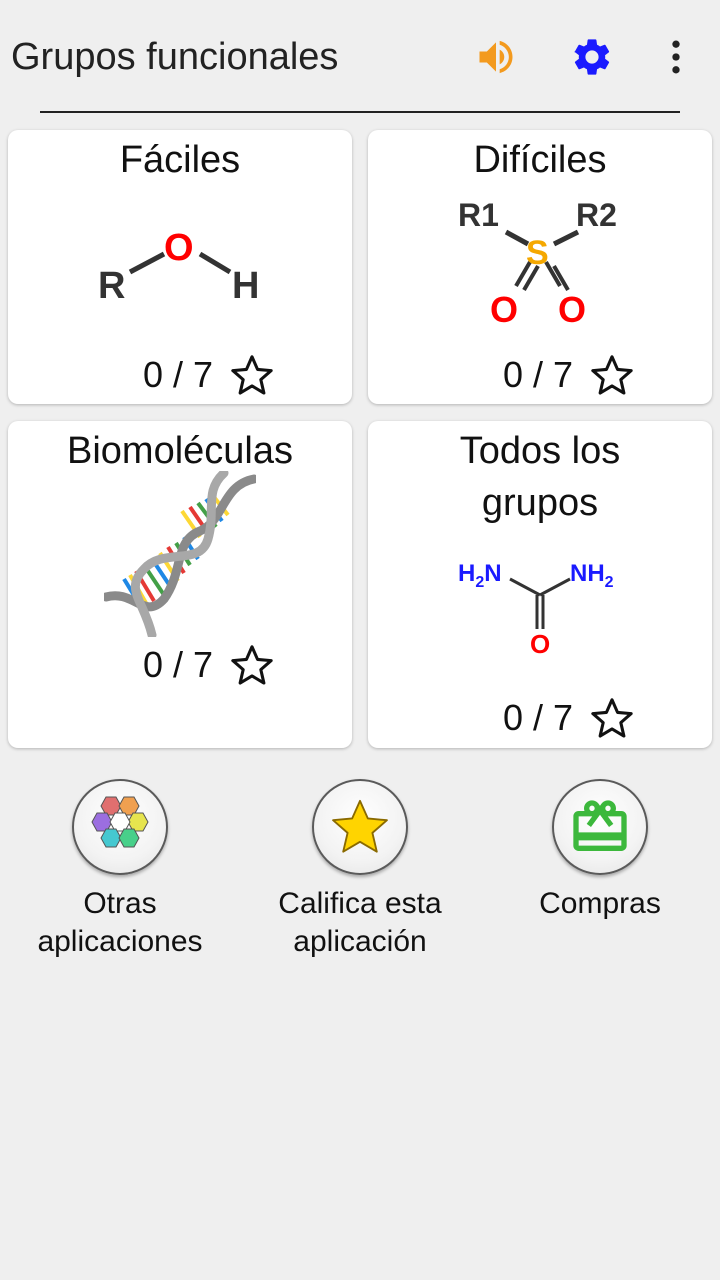  I want to click on card-biomolecules: Biomoléculas 0 / 7, so click(180, 584).